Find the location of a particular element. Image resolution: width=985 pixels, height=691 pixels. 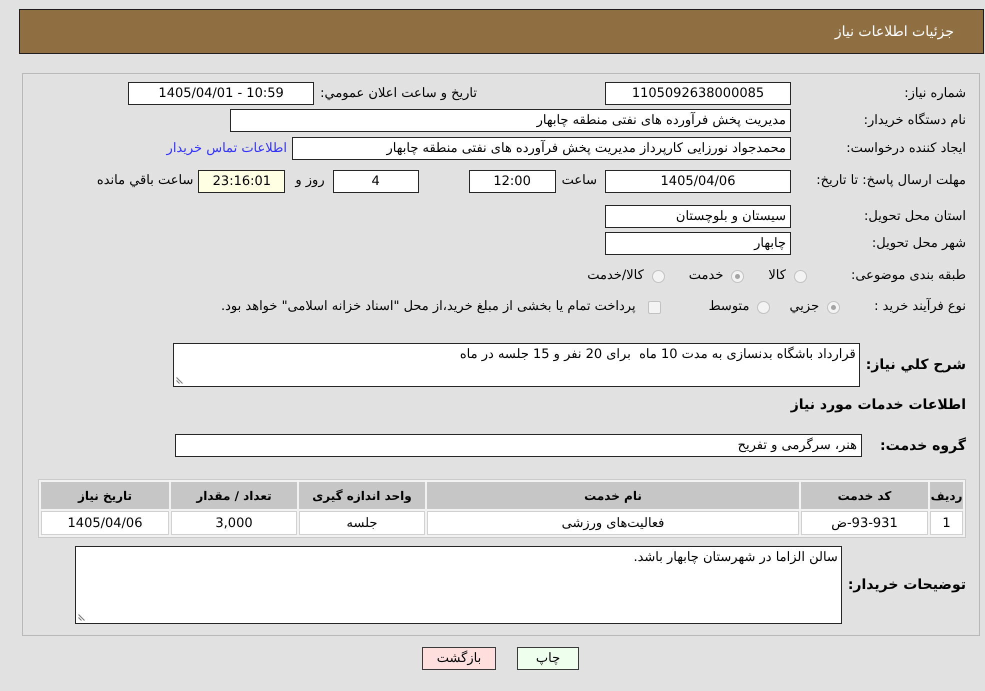

buyer-notes-textarea: سالن الزاما در شهرستان چابهار باشد. is located at coordinates (458, 585).